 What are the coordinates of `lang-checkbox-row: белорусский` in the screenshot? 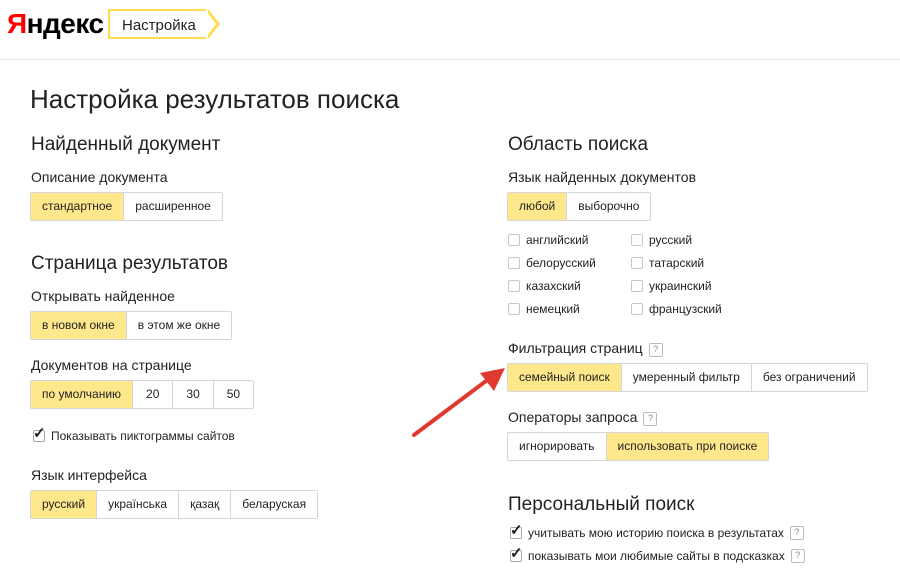 It's located at (552, 263).